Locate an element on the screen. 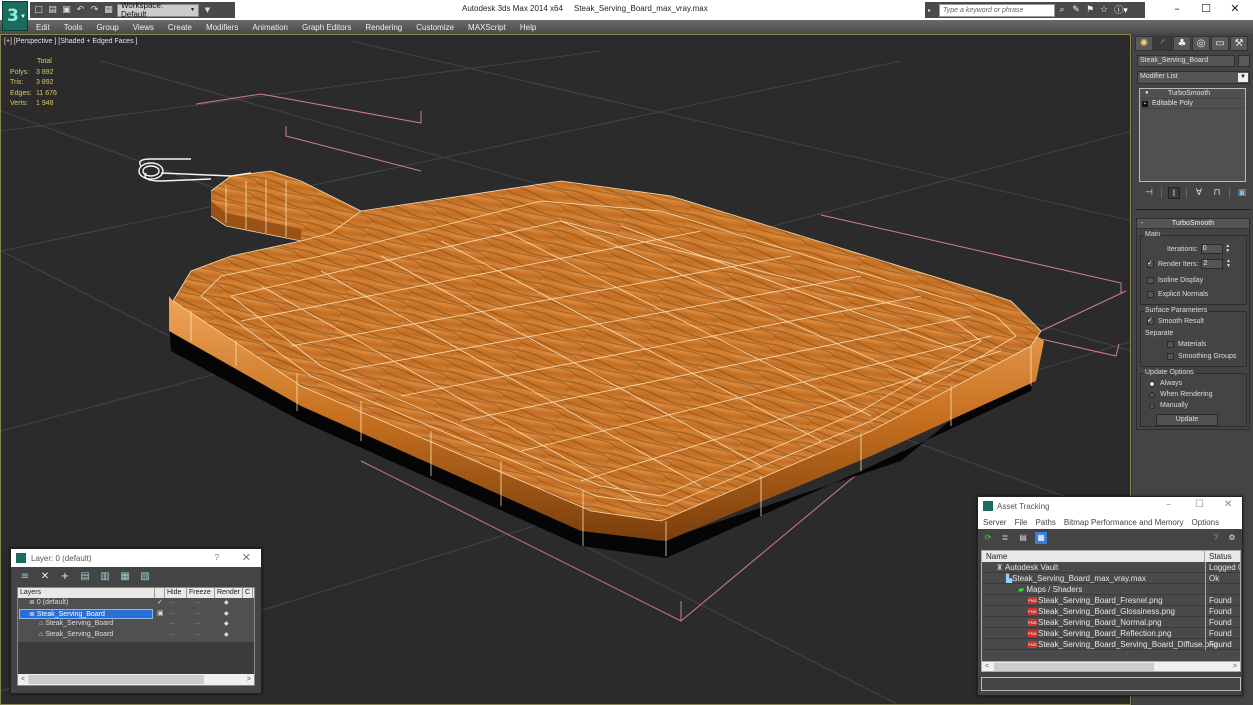 The image size is (1253, 705). asset-row: PNGSteak_Serving_Board_Normal.png Found is located at coordinates (1111, 622).